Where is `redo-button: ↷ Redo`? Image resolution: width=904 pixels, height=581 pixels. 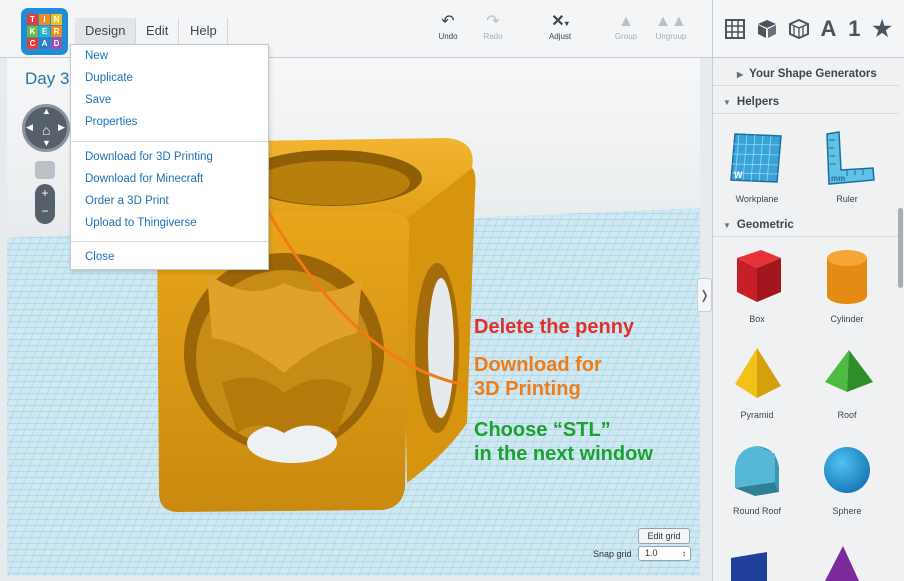 redo-button: ↷ Redo is located at coordinates (493, 27).